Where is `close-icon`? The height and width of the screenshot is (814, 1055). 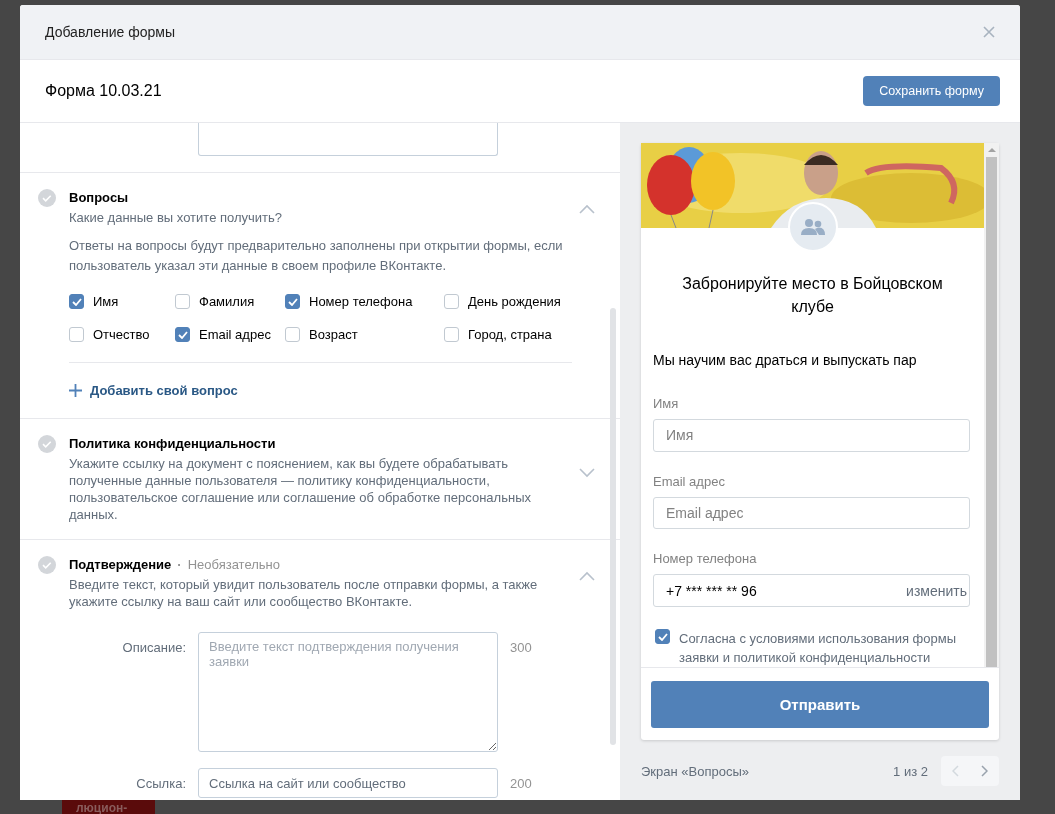
close-icon is located at coordinates (989, 32).